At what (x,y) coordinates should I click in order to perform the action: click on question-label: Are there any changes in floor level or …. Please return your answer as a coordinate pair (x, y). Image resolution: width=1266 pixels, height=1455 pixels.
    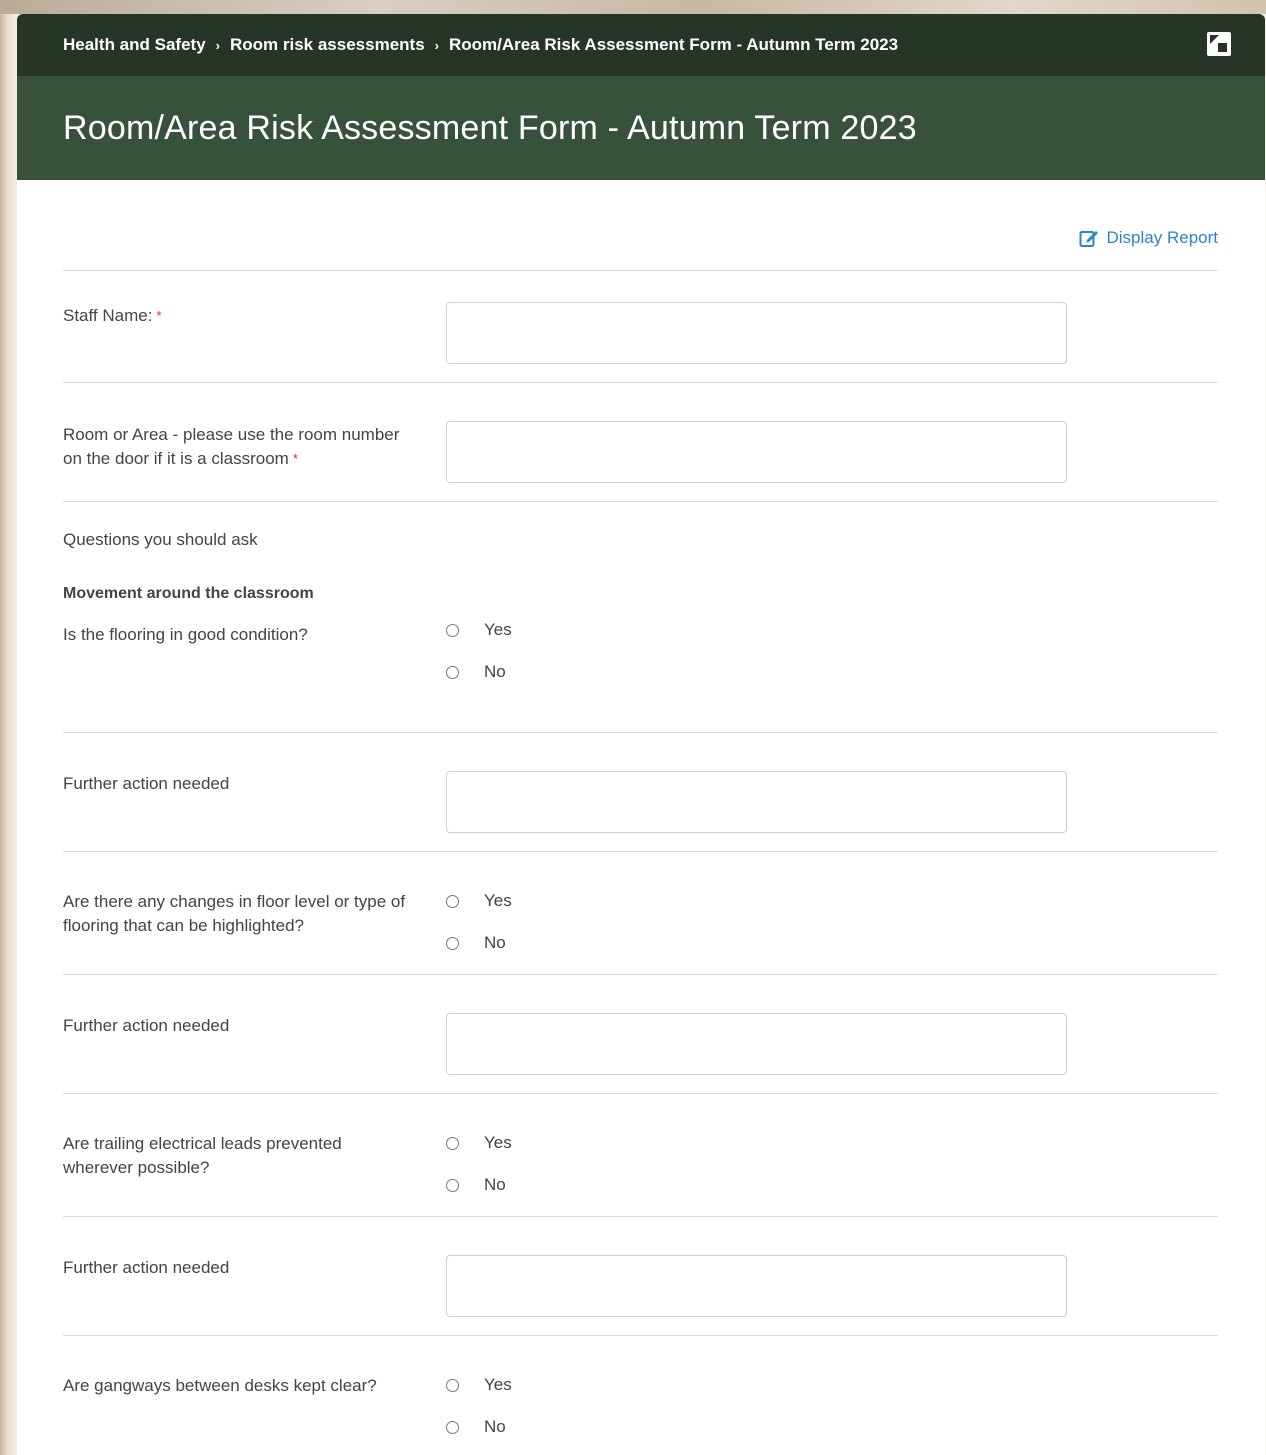
    Looking at the image, I should click on (234, 913).